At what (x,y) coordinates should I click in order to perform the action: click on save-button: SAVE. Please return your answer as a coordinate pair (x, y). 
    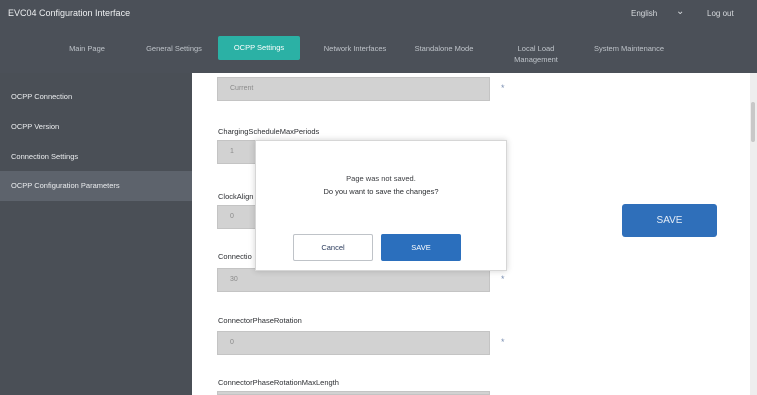
    Looking at the image, I should click on (669, 220).